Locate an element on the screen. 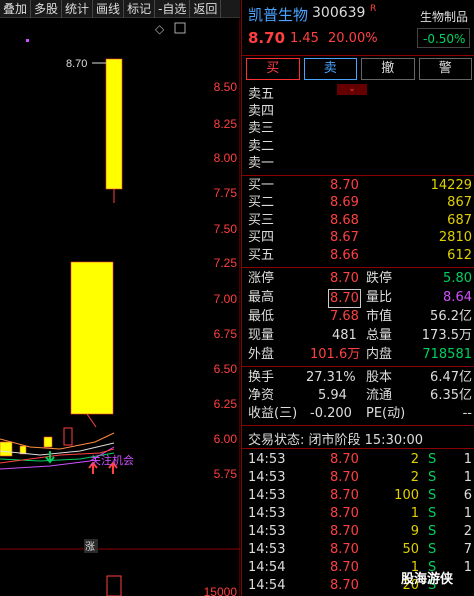 This screenshot has height=596, width=474. inner-volume-label: 内盘 is located at coordinates (379, 354).